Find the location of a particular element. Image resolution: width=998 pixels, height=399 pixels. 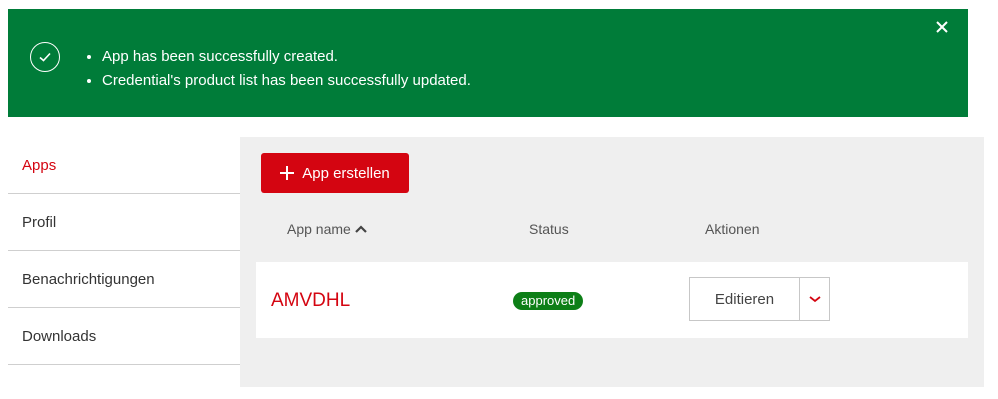

close-alert-button is located at coordinates (942, 27).